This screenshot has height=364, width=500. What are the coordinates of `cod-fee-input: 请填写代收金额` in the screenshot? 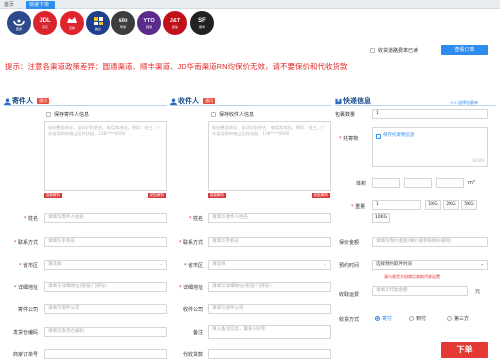 It's located at (420, 291).